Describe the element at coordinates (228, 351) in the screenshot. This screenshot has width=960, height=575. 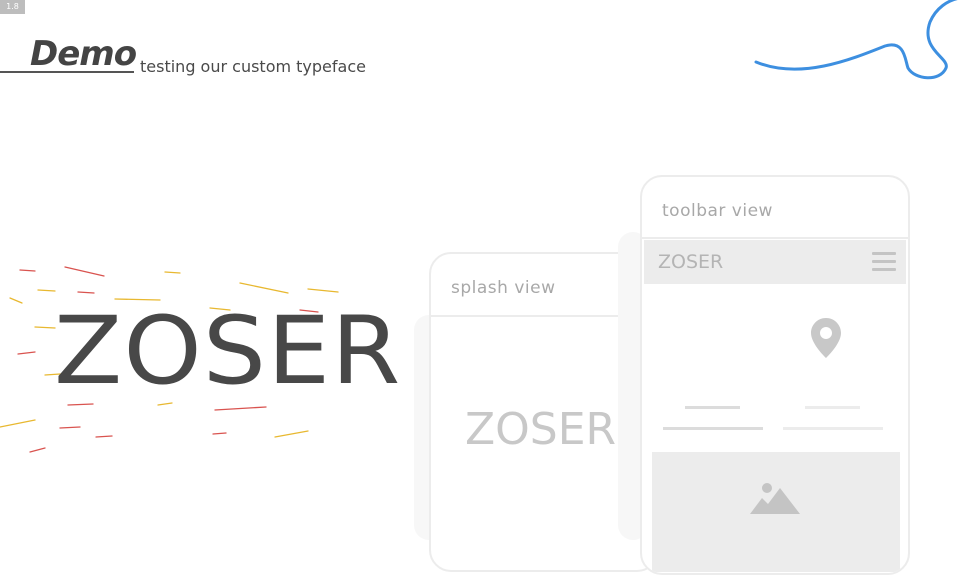
I see `hero-logo-text: ZOSER` at that location.